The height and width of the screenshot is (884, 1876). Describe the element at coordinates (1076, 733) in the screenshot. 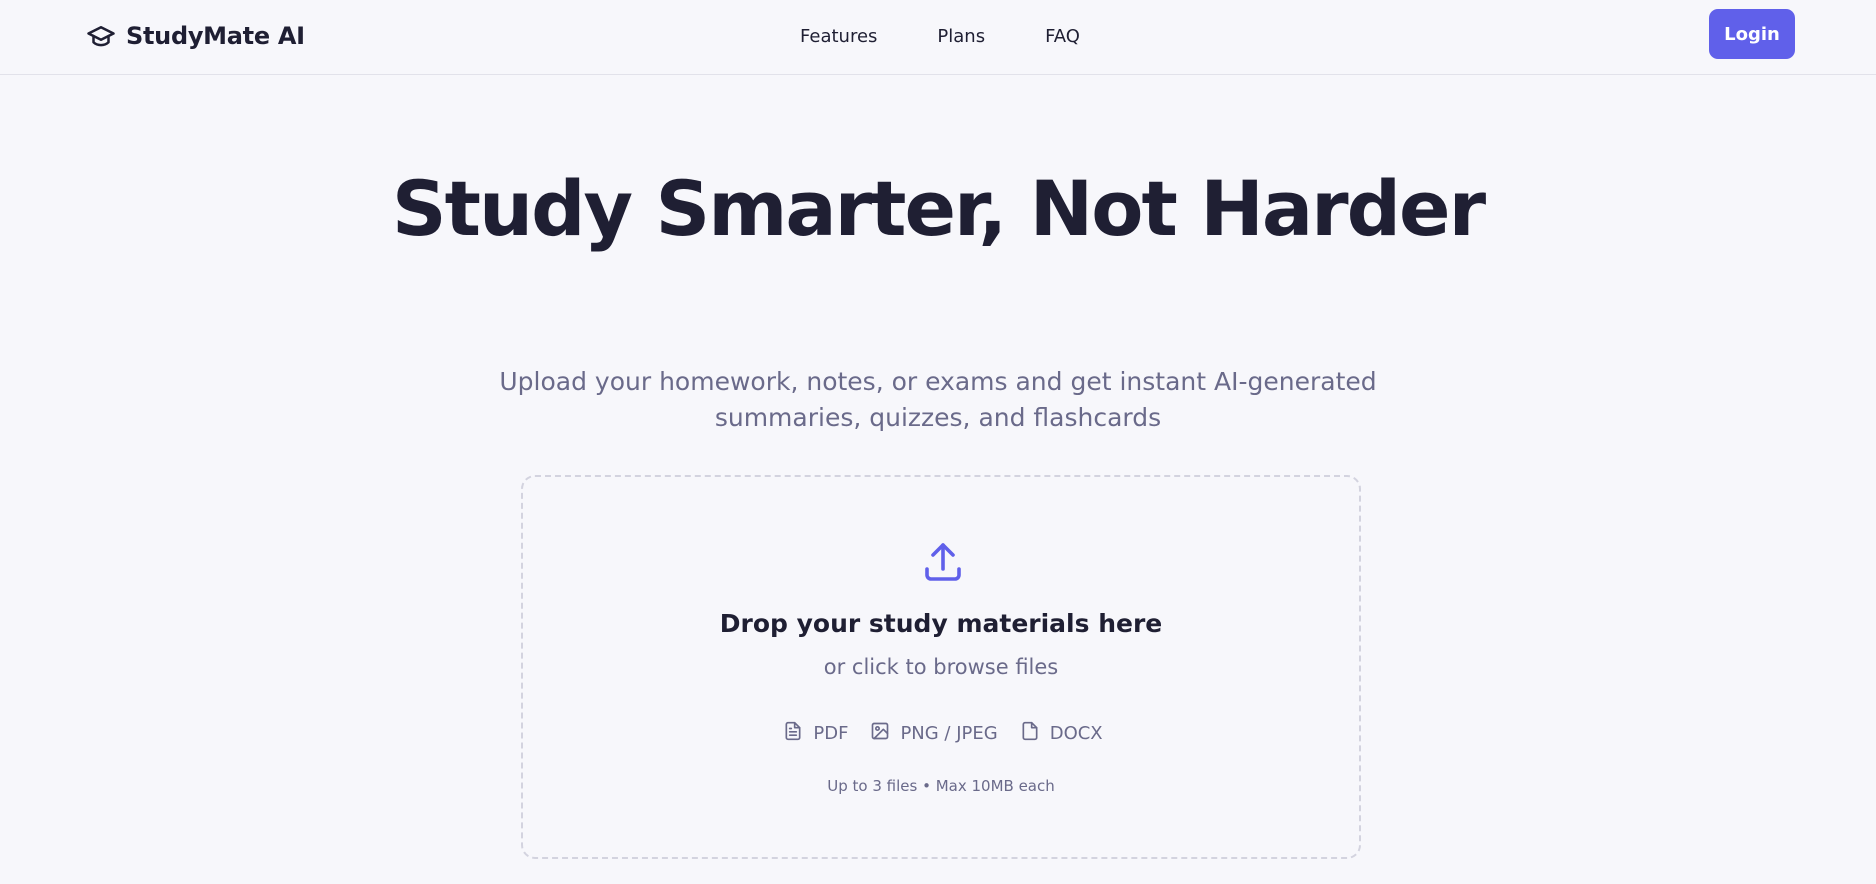

I see `format-label: DOCX` at that location.